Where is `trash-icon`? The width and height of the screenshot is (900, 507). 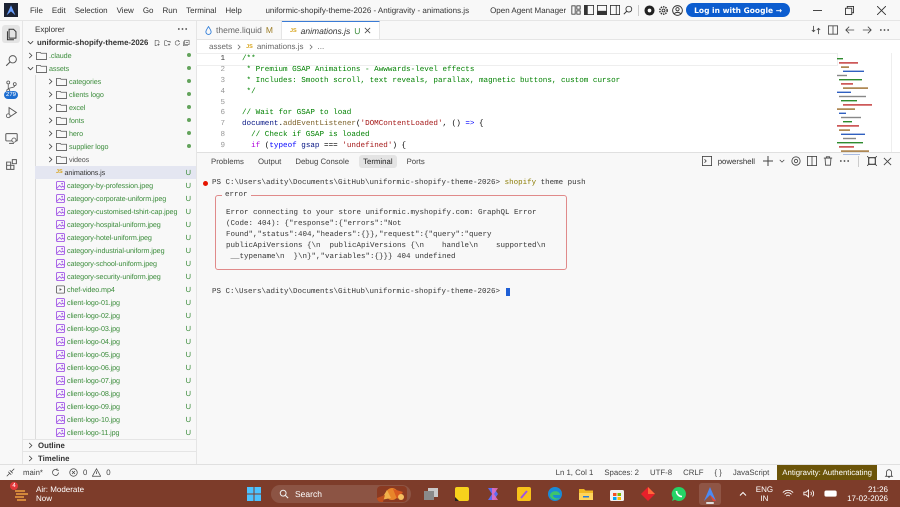
trash-icon is located at coordinates (828, 161).